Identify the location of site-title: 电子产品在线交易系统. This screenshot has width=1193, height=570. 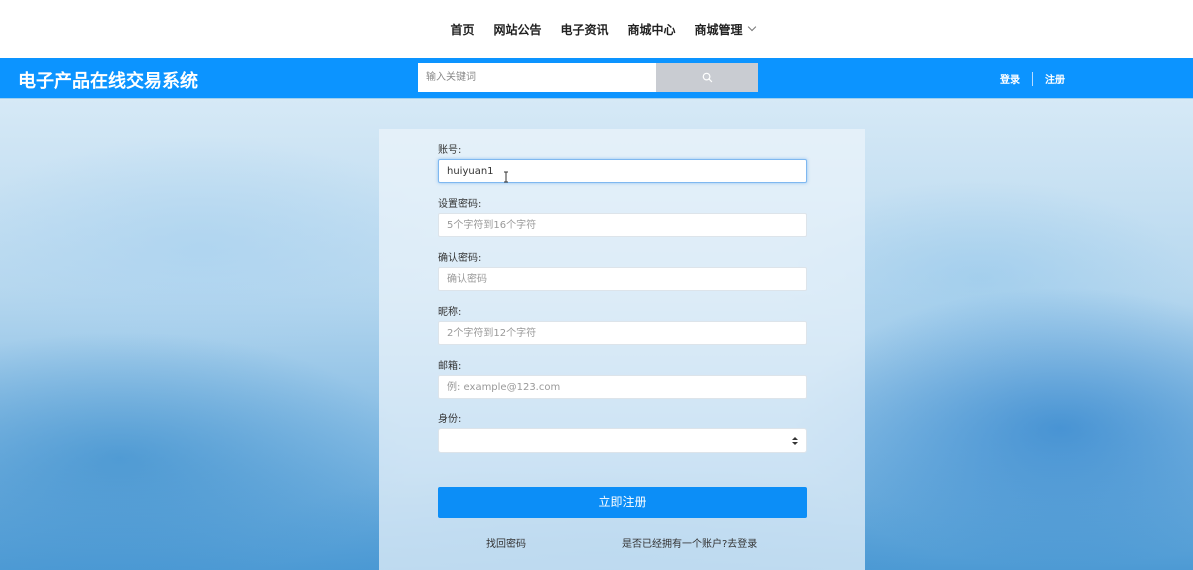
(108, 81).